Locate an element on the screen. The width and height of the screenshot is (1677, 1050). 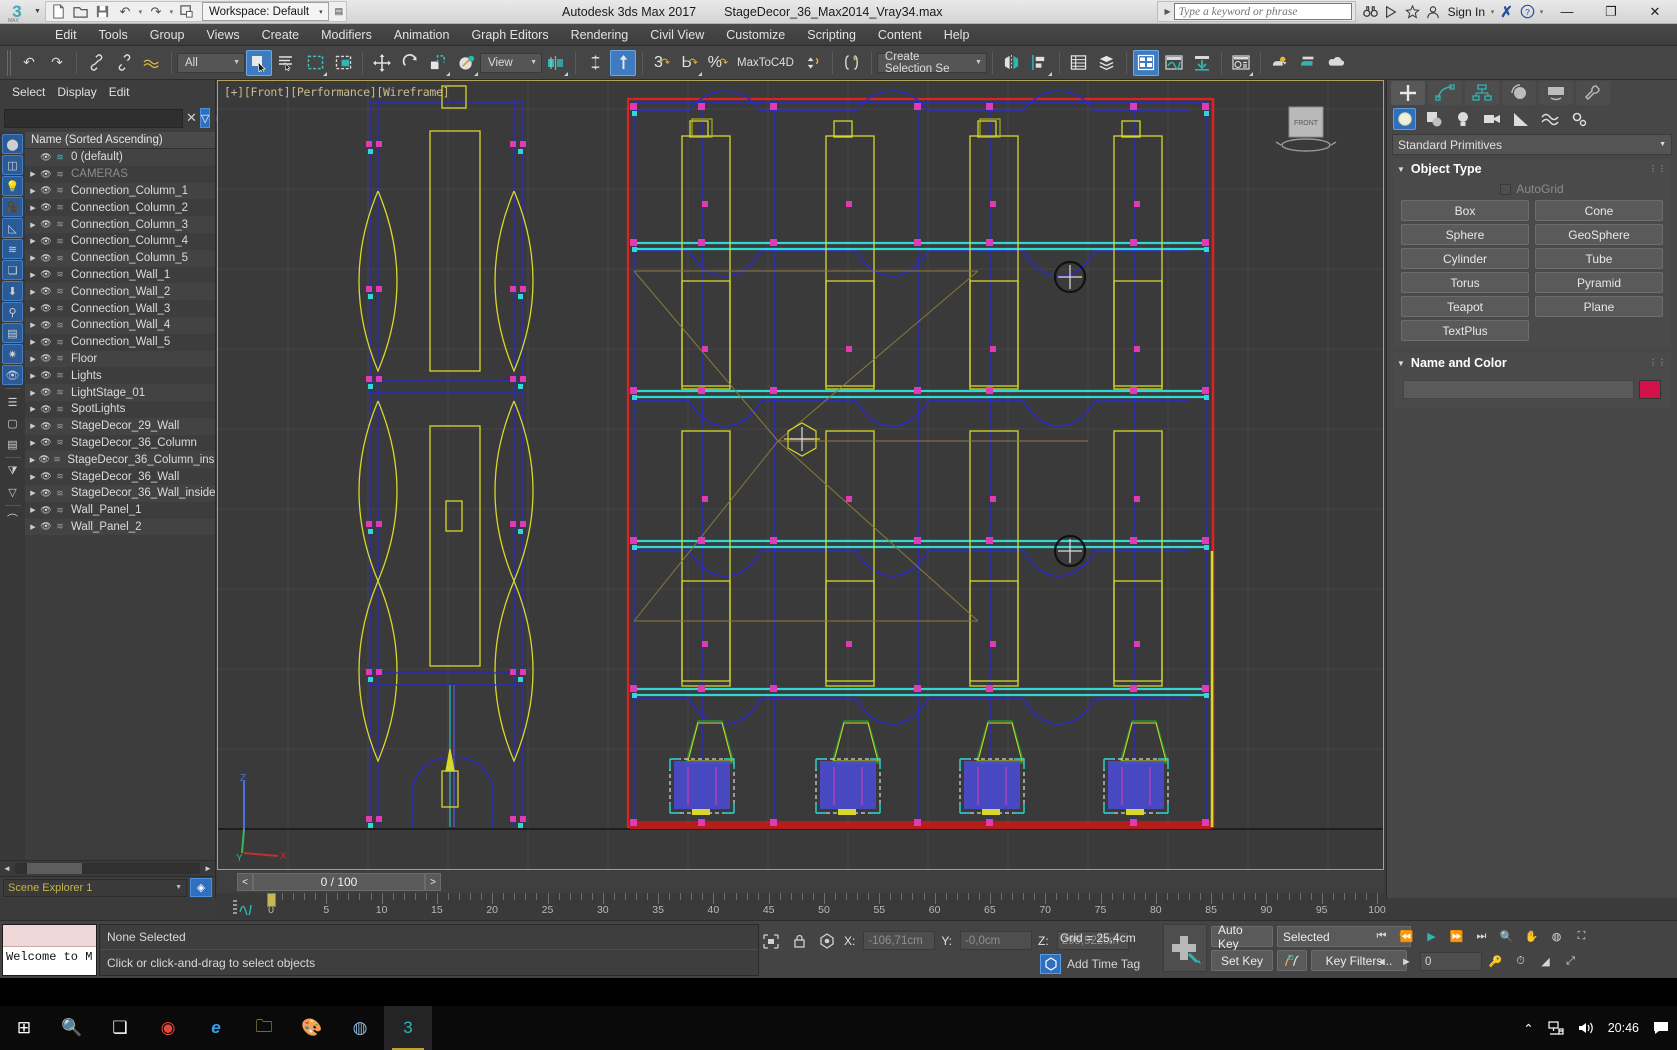
workspace-selector: Workspace: Default ▾ is located at coordinates (265, 11).